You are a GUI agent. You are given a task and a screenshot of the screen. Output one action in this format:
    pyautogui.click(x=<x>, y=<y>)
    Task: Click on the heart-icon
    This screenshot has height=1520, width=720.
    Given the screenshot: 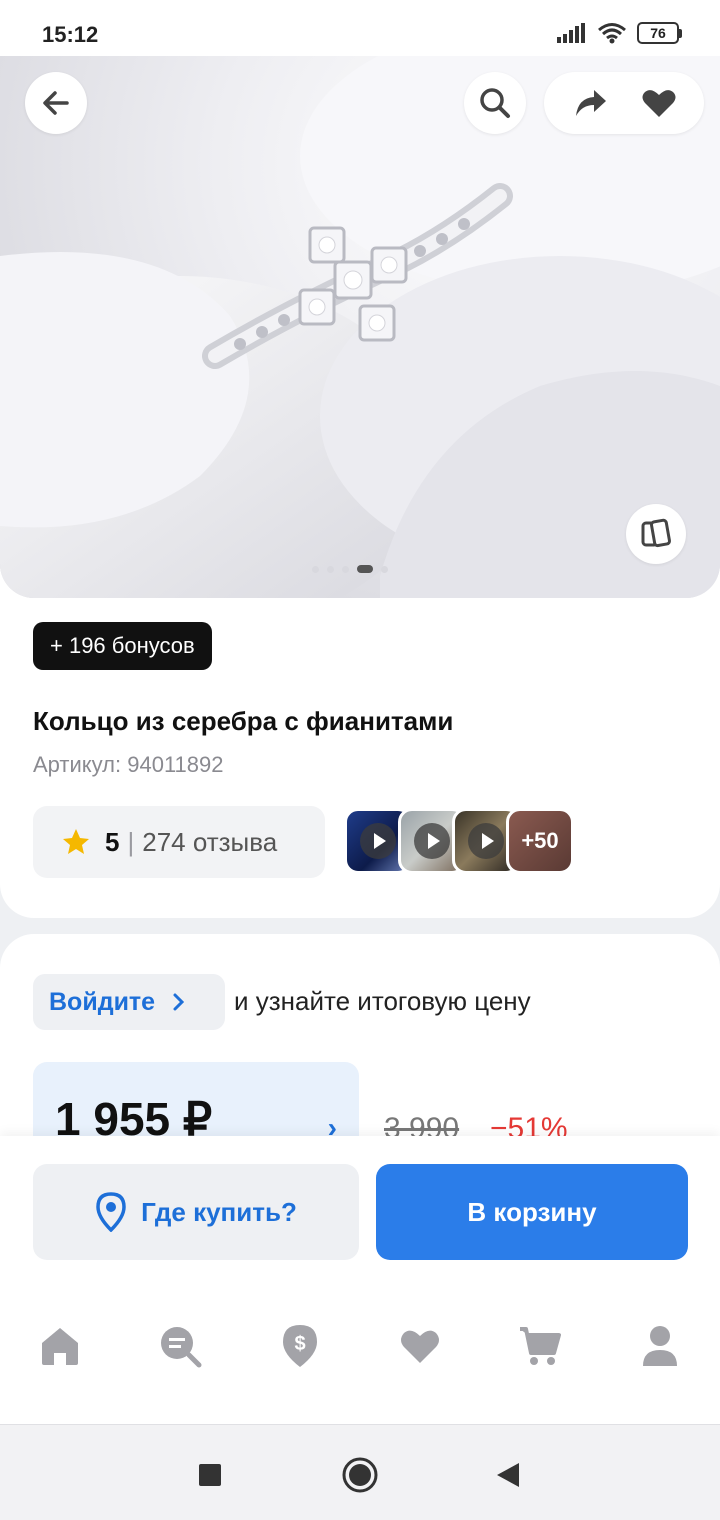 What is the action you would take?
    pyautogui.click(x=659, y=103)
    